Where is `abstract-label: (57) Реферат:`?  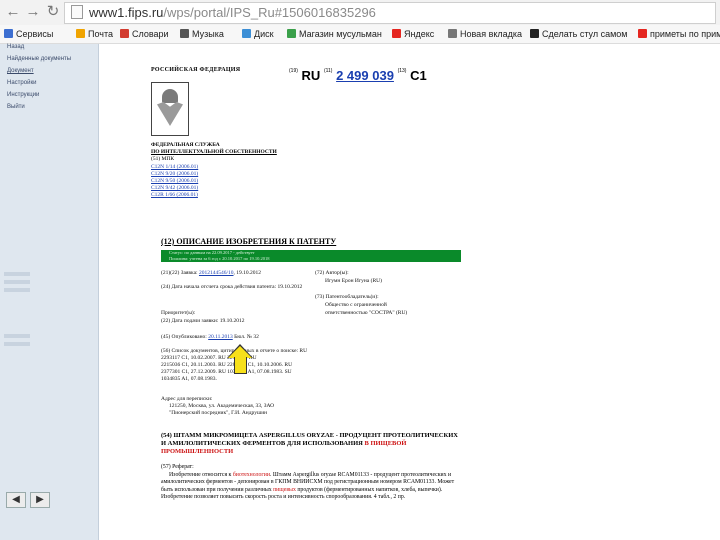
abstract-label: (57) Реферат: is located at coordinates (177, 467).